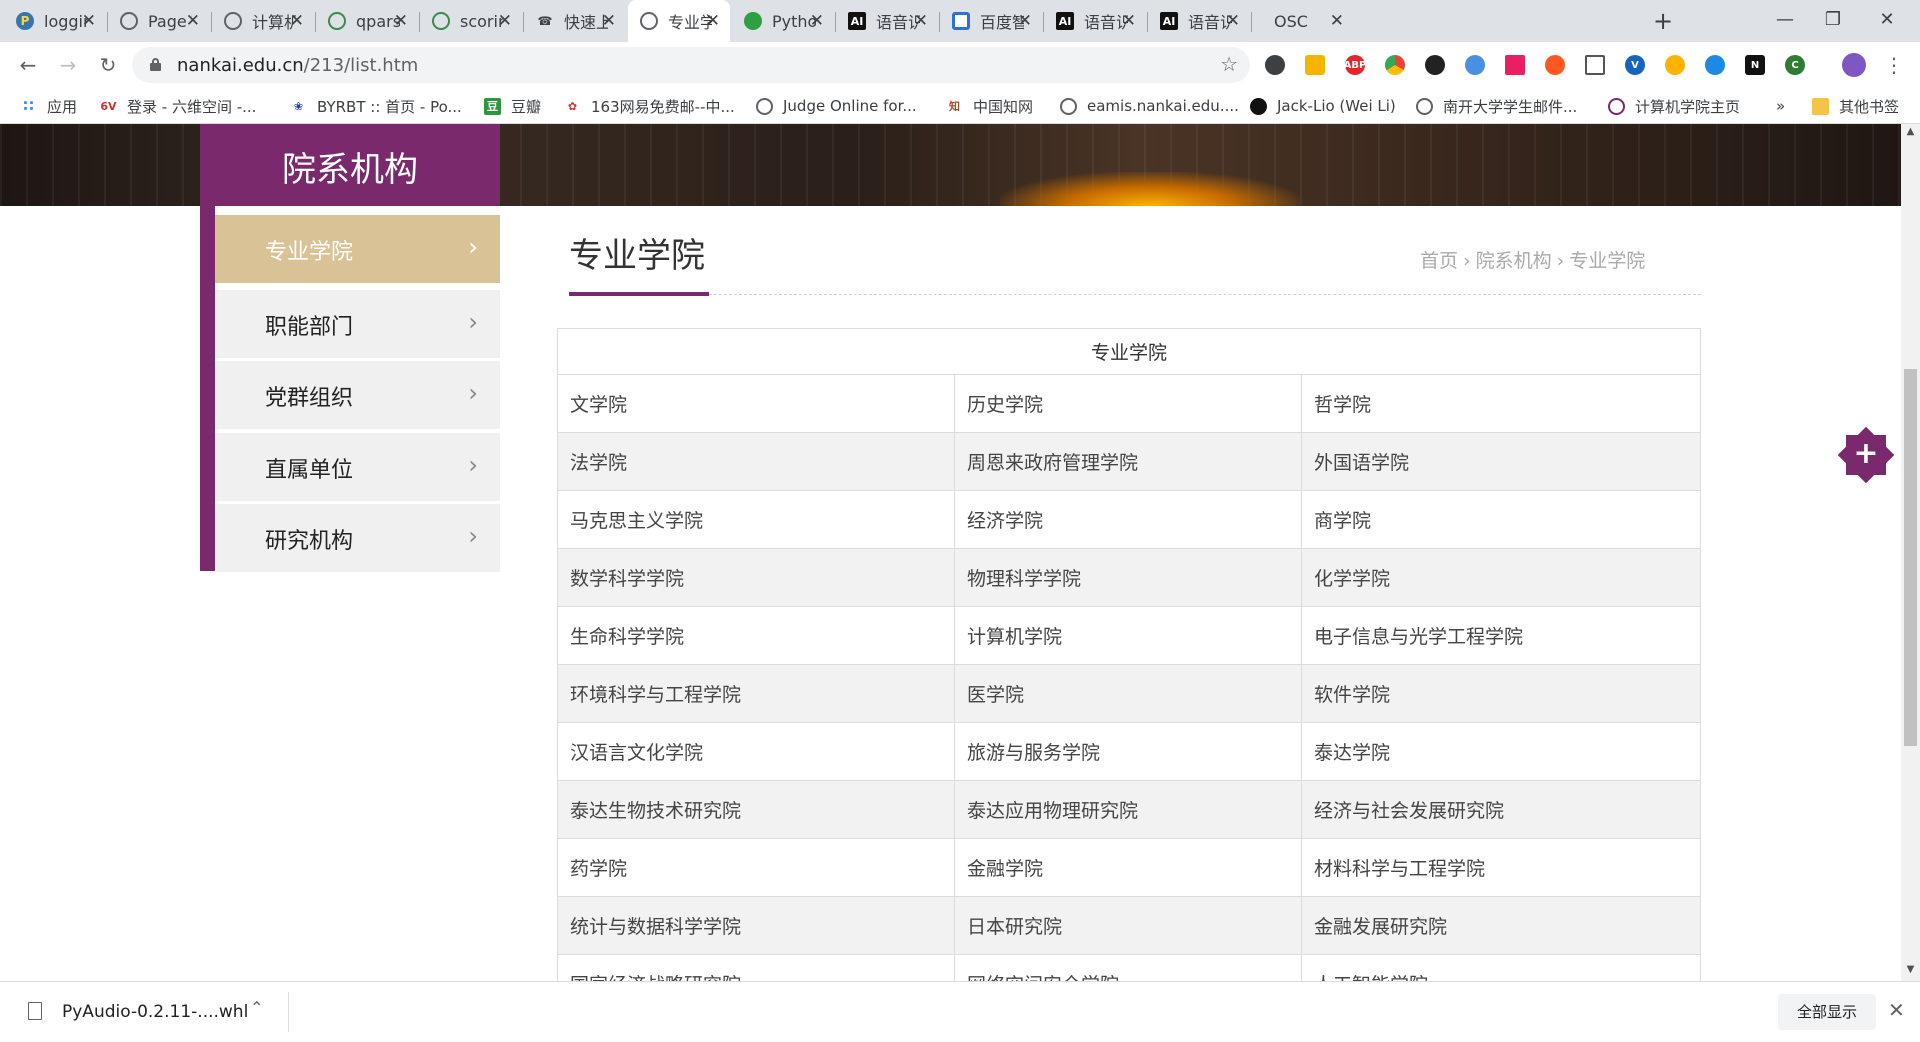  Describe the element at coordinates (108, 65) in the screenshot. I see `reload-button: ↻` at that location.